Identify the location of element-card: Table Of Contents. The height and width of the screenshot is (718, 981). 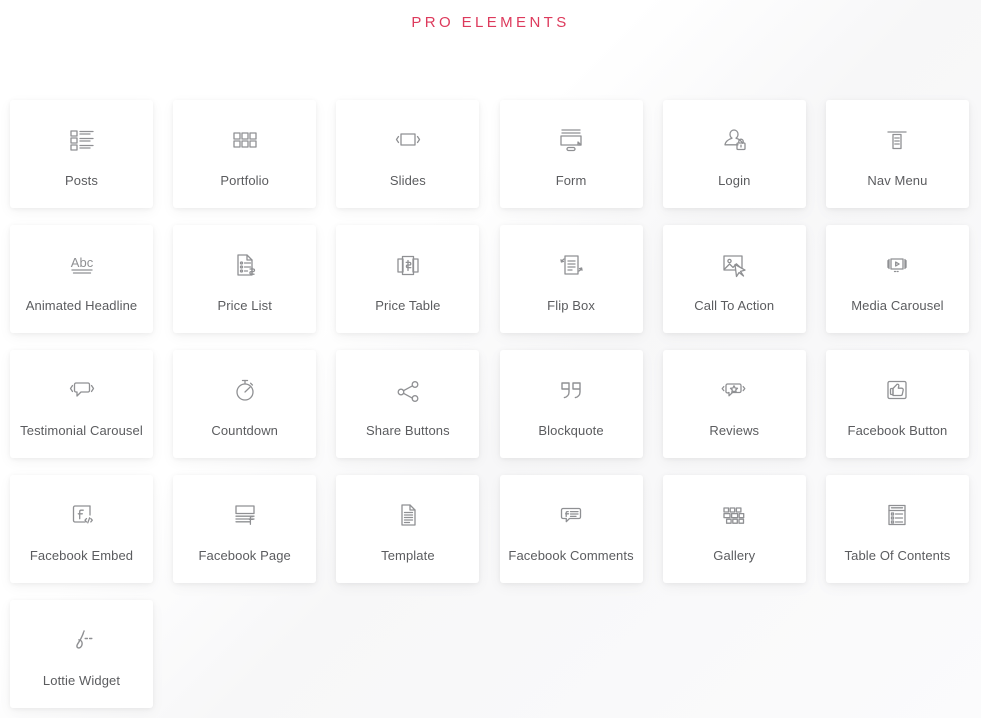
(897, 529).